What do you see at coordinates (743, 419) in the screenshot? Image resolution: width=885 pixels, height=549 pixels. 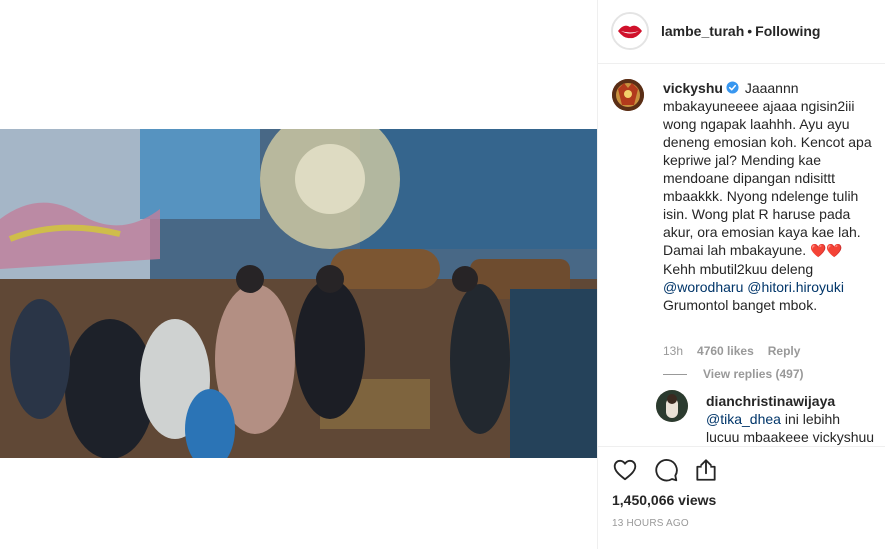 I see `reply-mention-link: @tika_dhea` at bounding box center [743, 419].